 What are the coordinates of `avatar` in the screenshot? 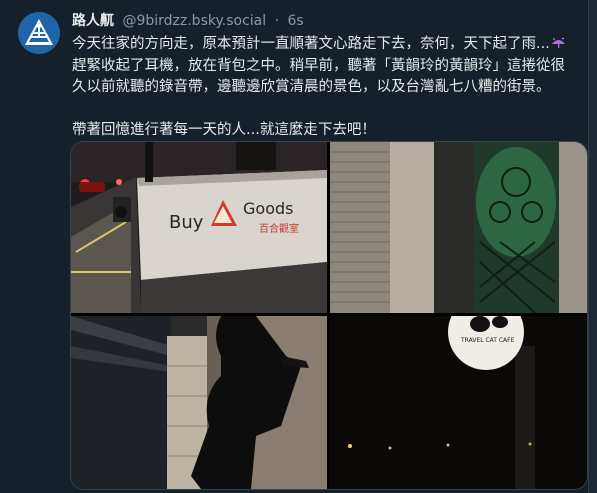 It's located at (39, 33).